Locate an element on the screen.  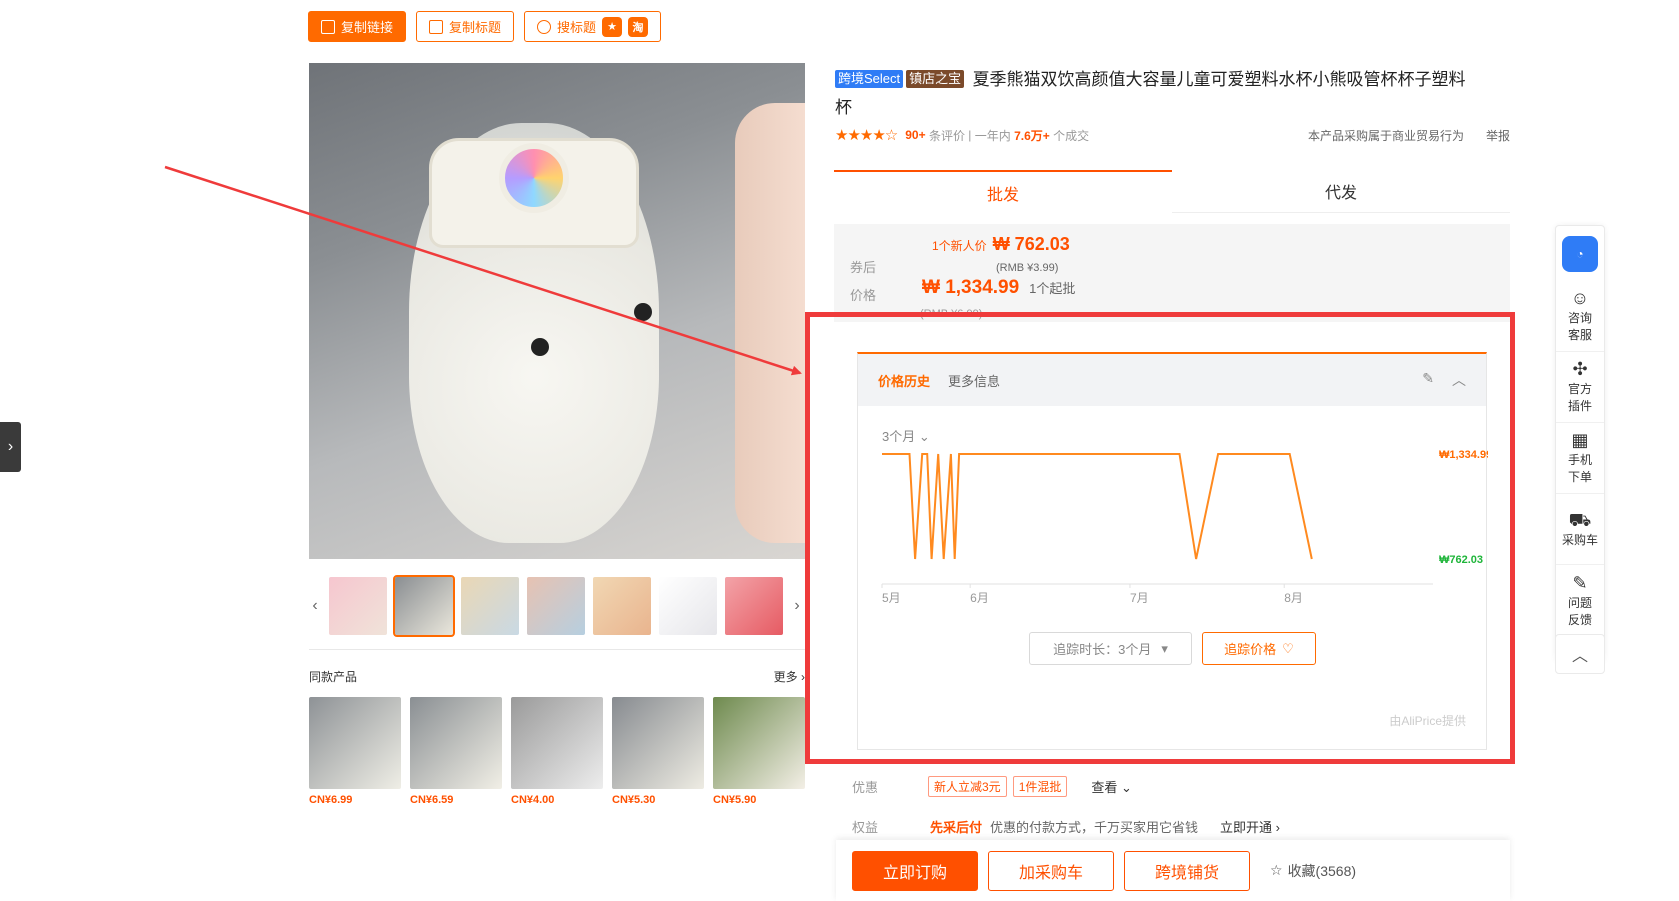
search-title-button: 搜标题 ★ 淘 is located at coordinates (593, 26).